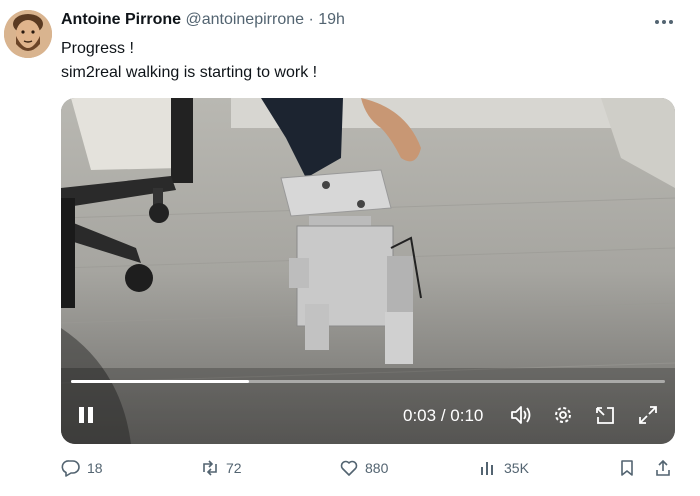 Image resolution: width=700 pixels, height=496 pixels. Describe the element at coordinates (605, 417) in the screenshot. I see `picture-in-picture-icon` at that location.